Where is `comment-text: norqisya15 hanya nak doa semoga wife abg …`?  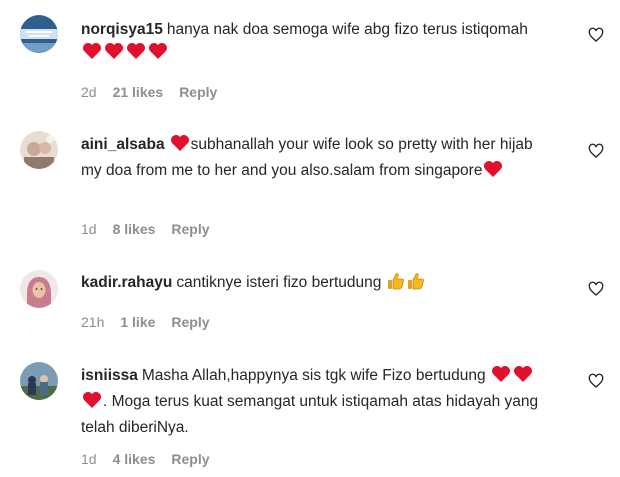
comment-text: norqisya15 hanya nak doa semoga wife abg … is located at coordinates (316, 42).